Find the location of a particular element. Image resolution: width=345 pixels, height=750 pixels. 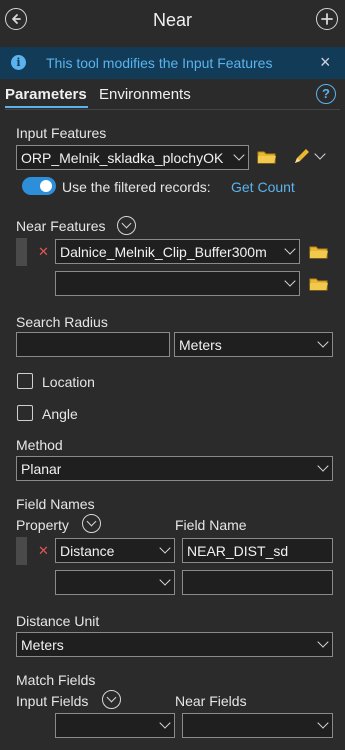

filtered-records-label: Use the filtered records: is located at coordinates (136, 187).